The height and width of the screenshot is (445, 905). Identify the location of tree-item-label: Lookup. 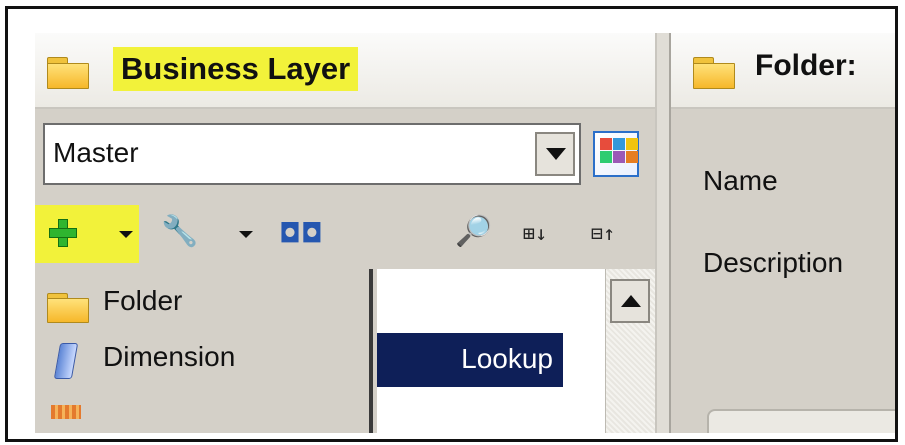
(507, 358).